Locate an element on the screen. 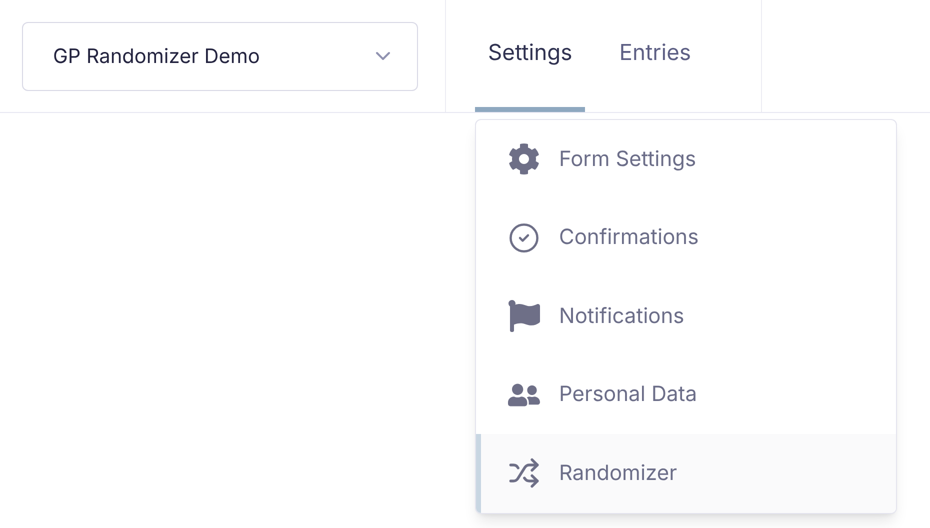 Image resolution: width=930 pixels, height=528 pixels. menu-item: Notifications is located at coordinates (686, 316).